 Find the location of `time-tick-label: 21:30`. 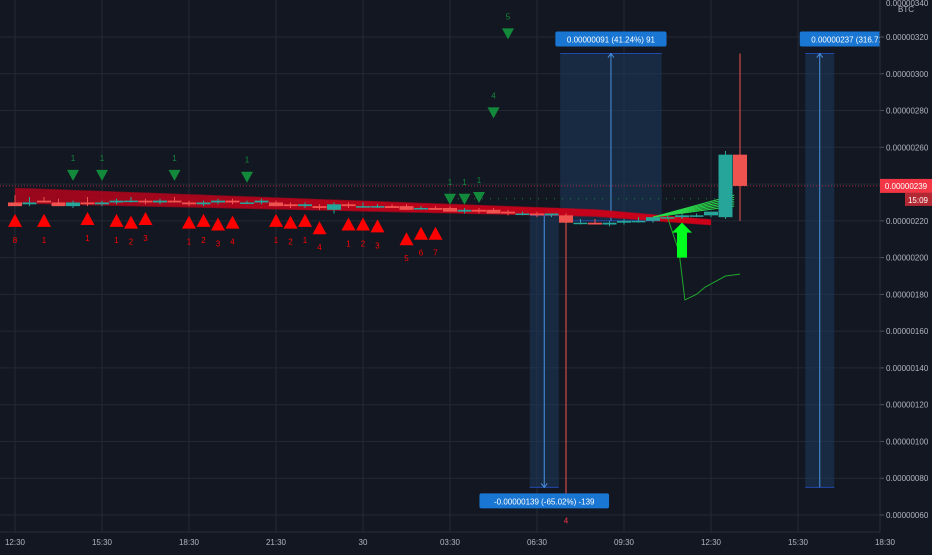

time-tick-label: 21:30 is located at coordinates (276, 542).